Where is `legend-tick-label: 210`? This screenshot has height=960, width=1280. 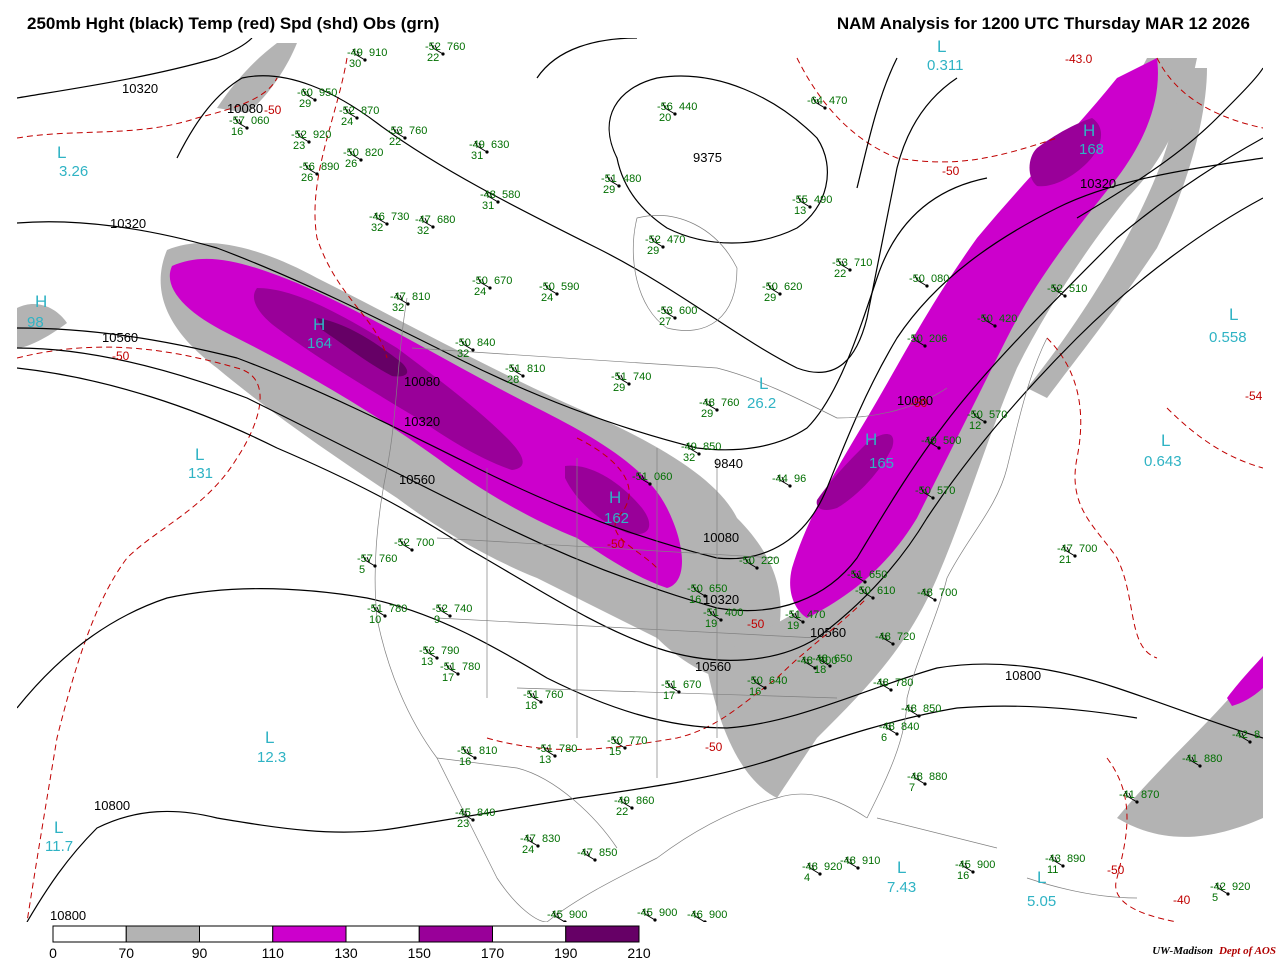 legend-tick-label: 210 is located at coordinates (639, 952).